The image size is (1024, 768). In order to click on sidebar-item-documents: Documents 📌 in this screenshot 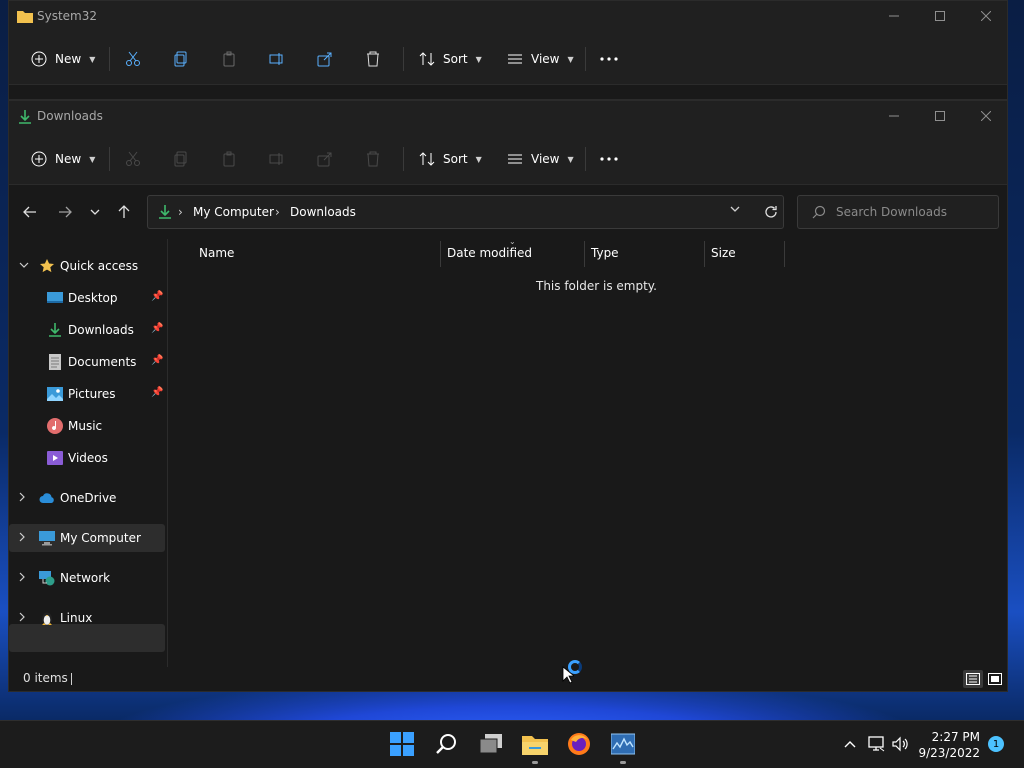, I will do `click(87, 362)`.